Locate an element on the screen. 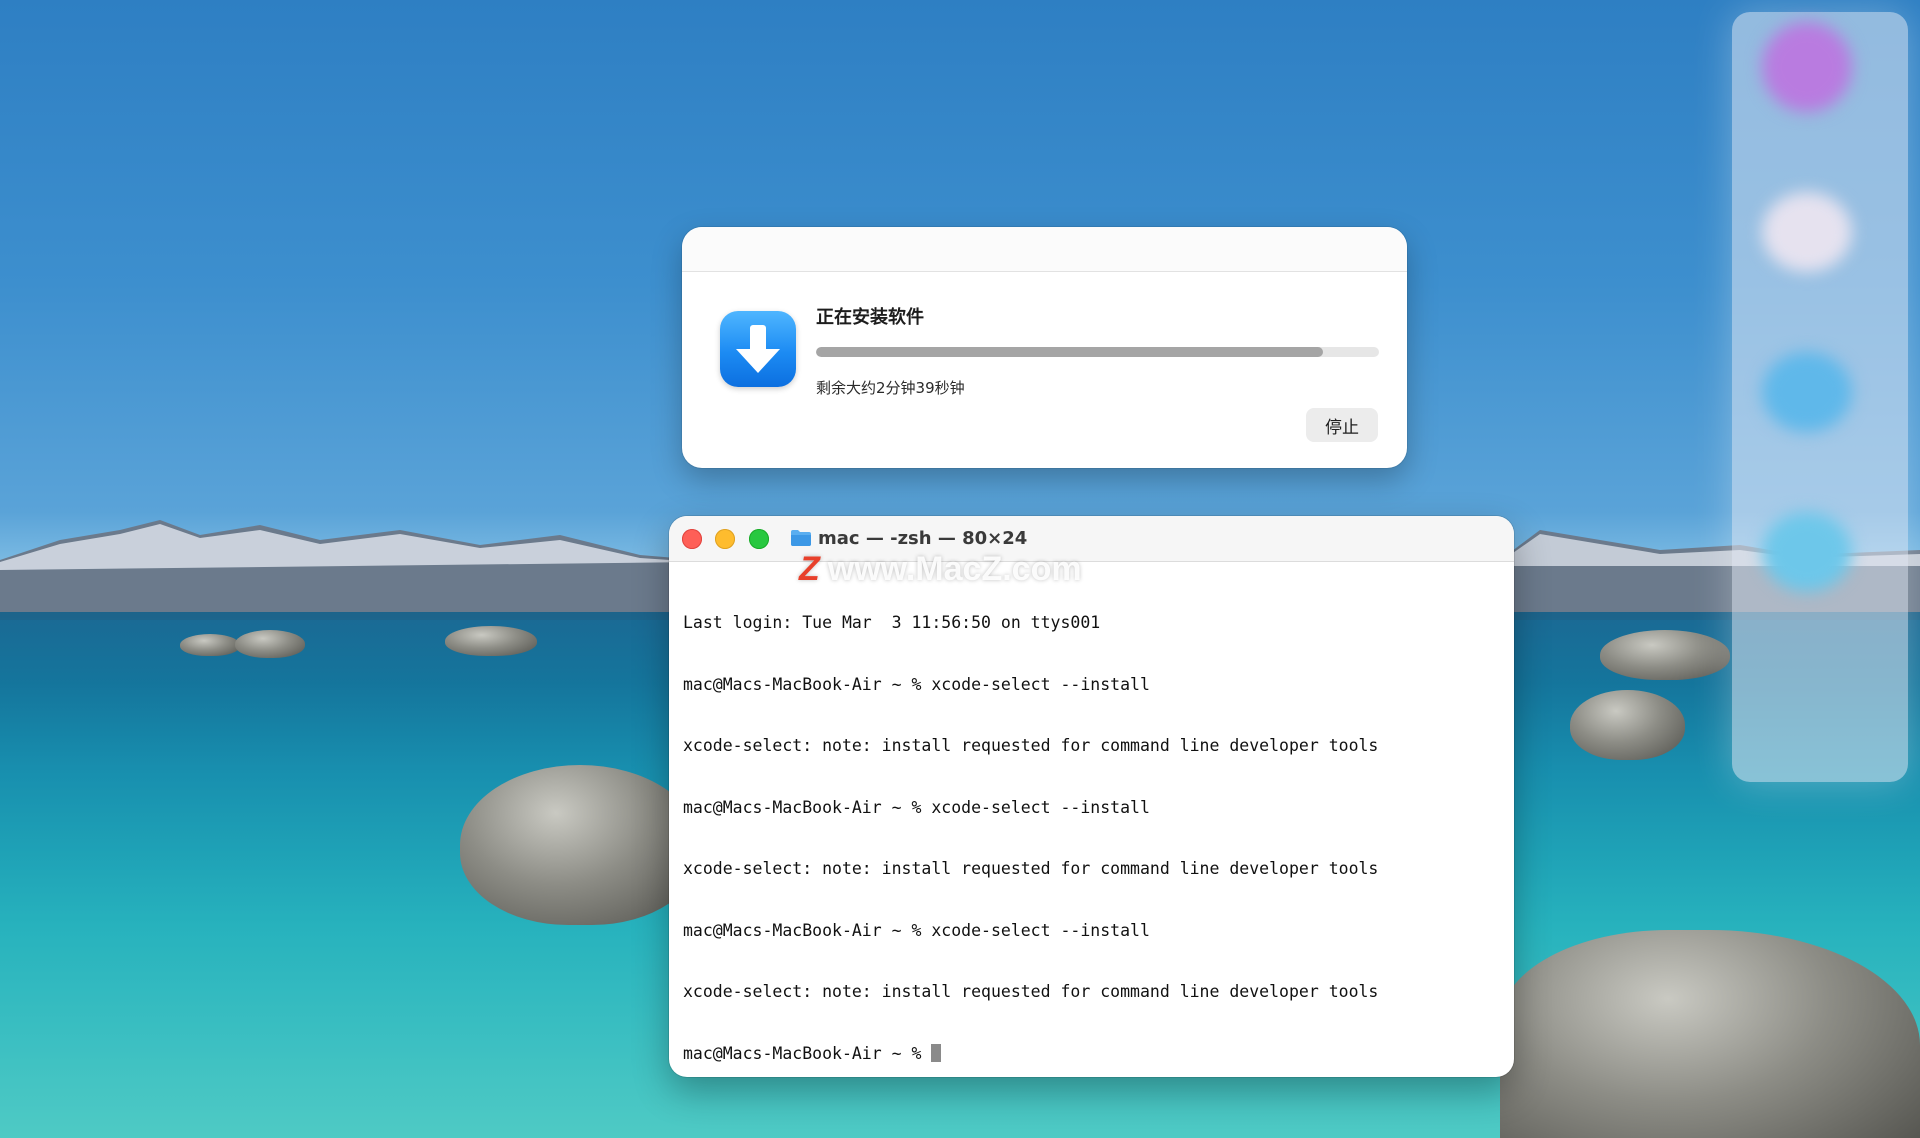 The height and width of the screenshot is (1138, 1920). installer-dialog: 正在安装软件 剩余大约2分钟39秒钟 停止 is located at coordinates (1044, 347).